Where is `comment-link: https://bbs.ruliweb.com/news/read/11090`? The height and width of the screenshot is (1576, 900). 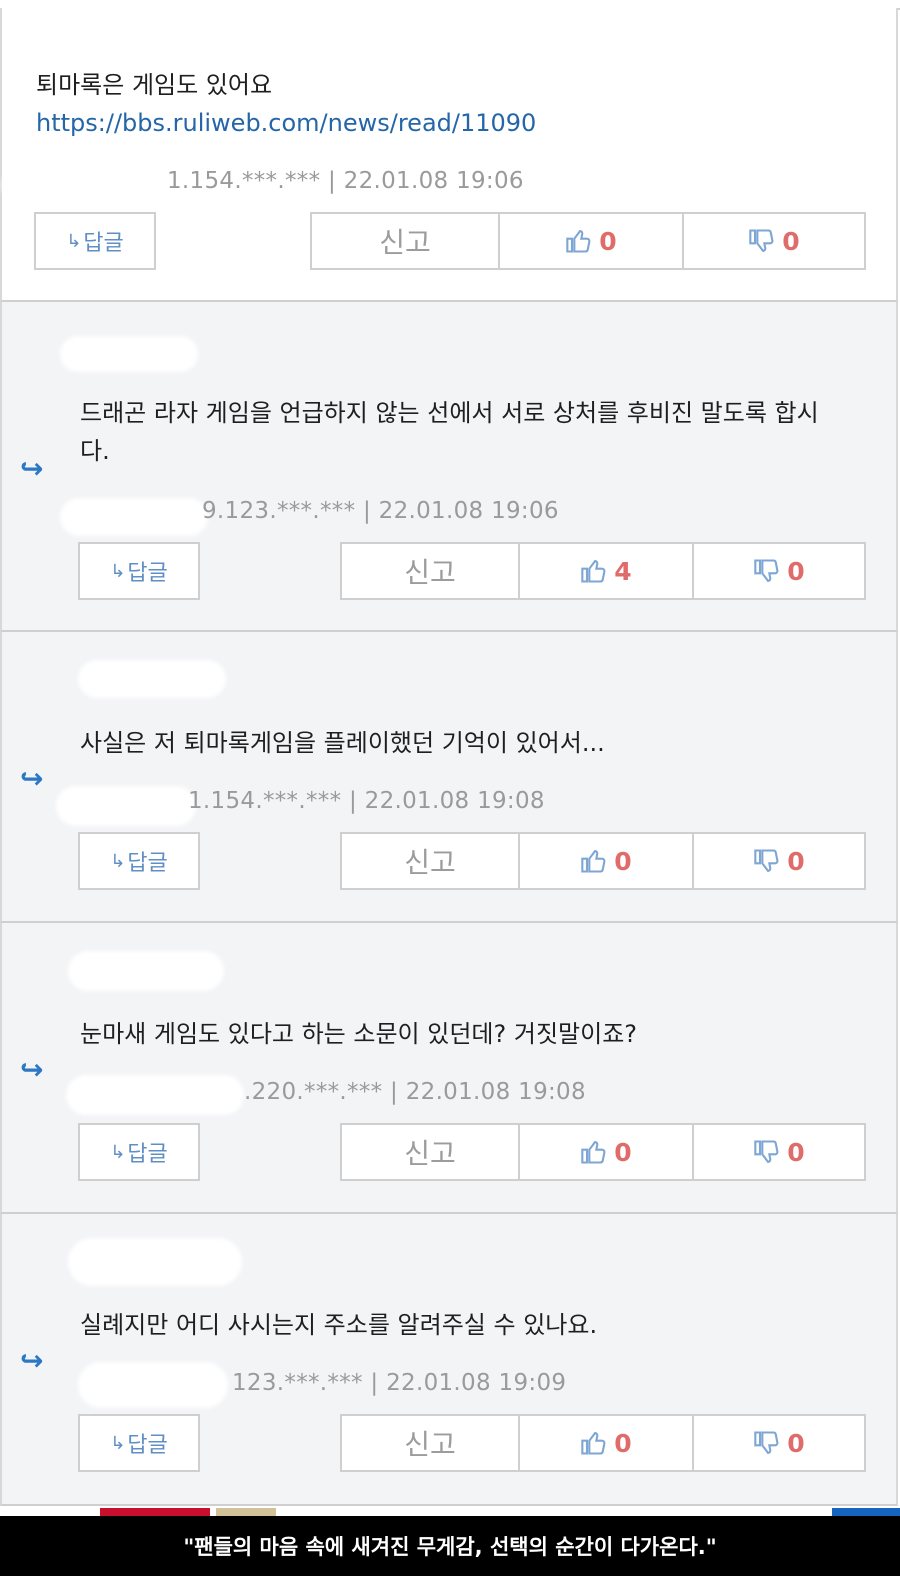 comment-link: https://bbs.ruliweb.com/news/read/11090 is located at coordinates (286, 123).